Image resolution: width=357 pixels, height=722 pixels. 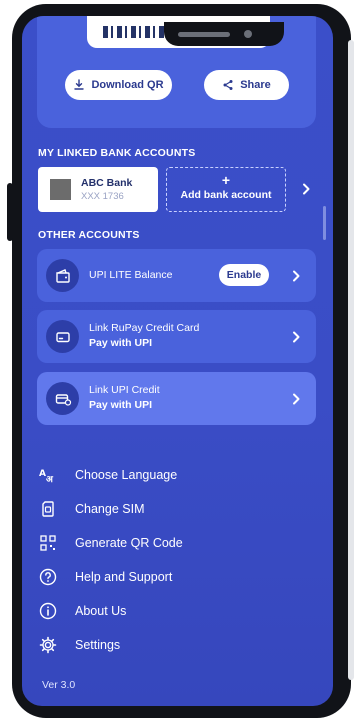 What do you see at coordinates (59, 685) in the screenshot?
I see `version-label: Ver 3.0` at bounding box center [59, 685].